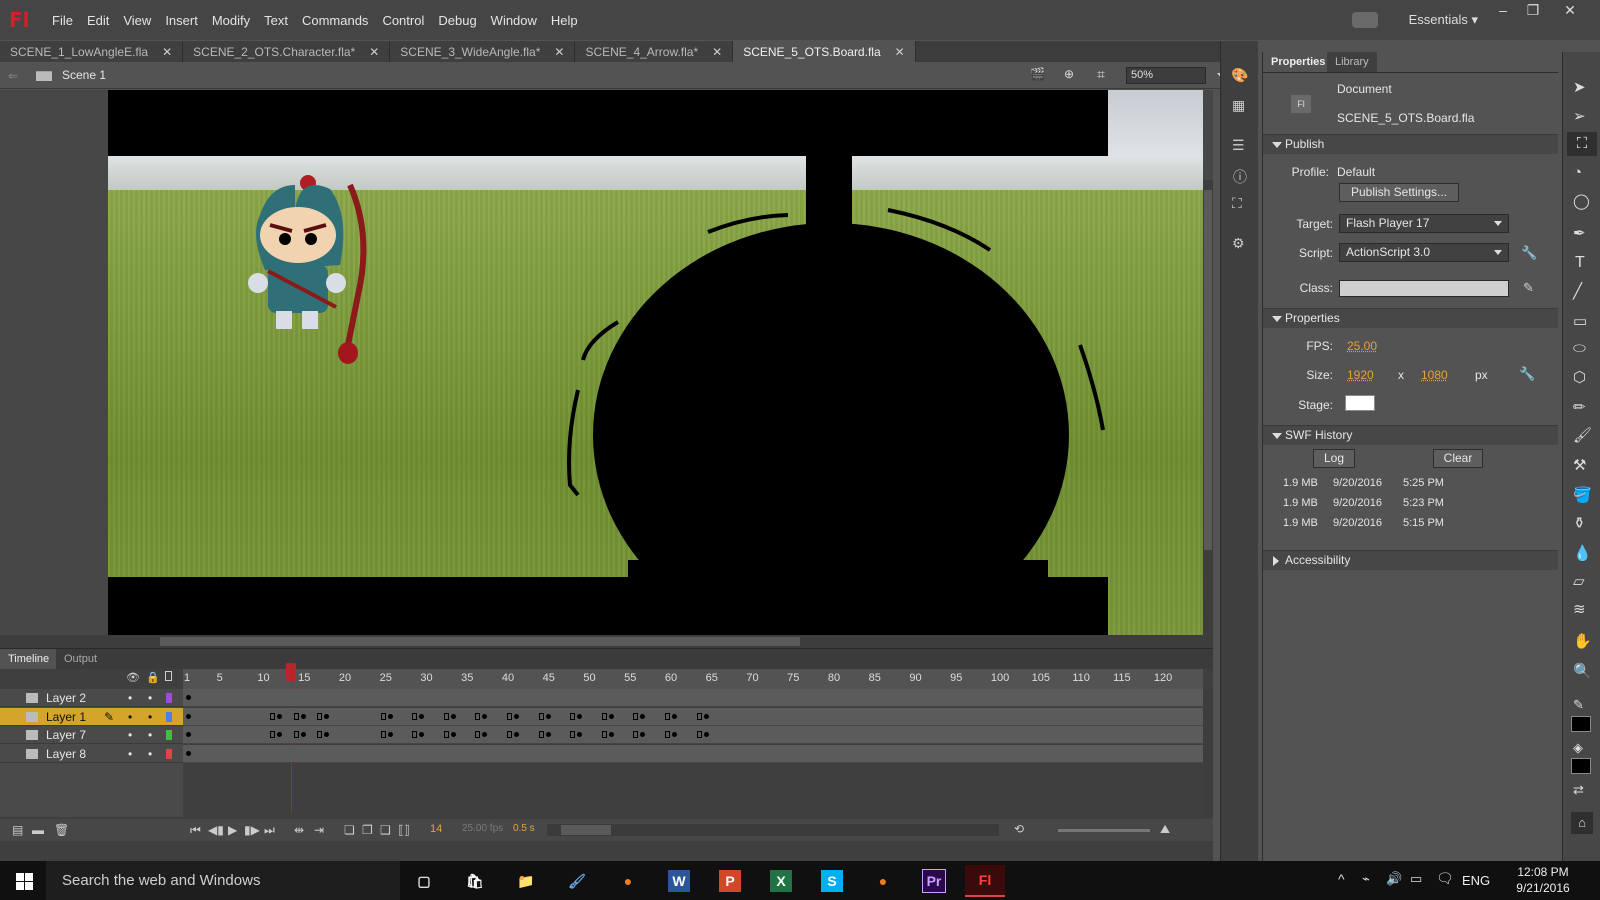 This screenshot has height=900, width=1600. What do you see at coordinates (1104, 830) in the screenshot?
I see `frame-size-slider` at bounding box center [1104, 830].